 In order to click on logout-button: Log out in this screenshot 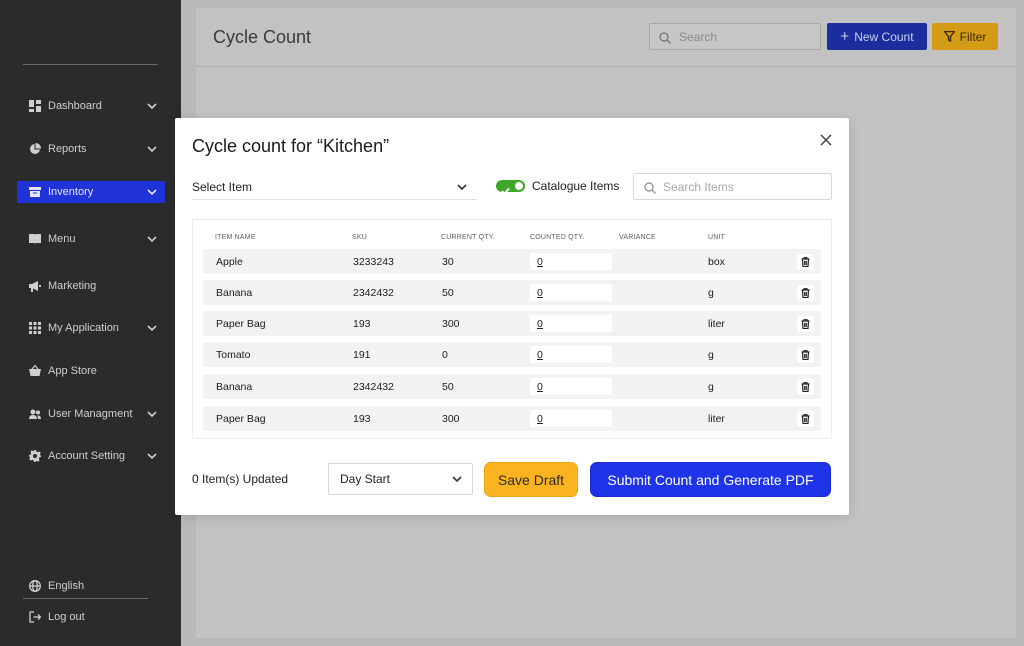, I will do `click(91, 617)`.